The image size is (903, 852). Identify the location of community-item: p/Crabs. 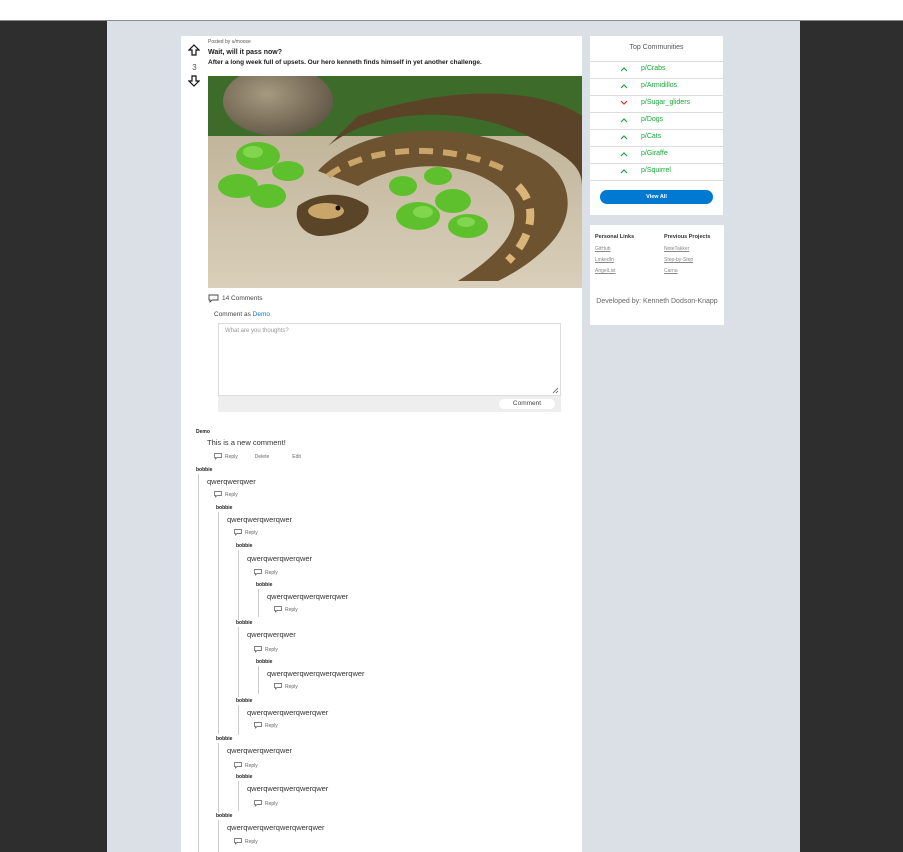
(656, 69).